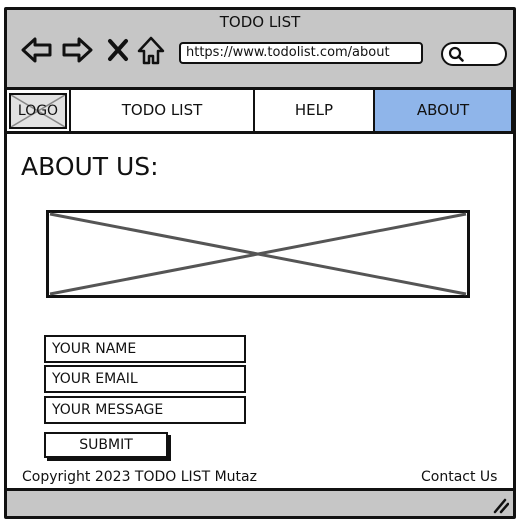  I want to click on close-icon, so click(118, 50).